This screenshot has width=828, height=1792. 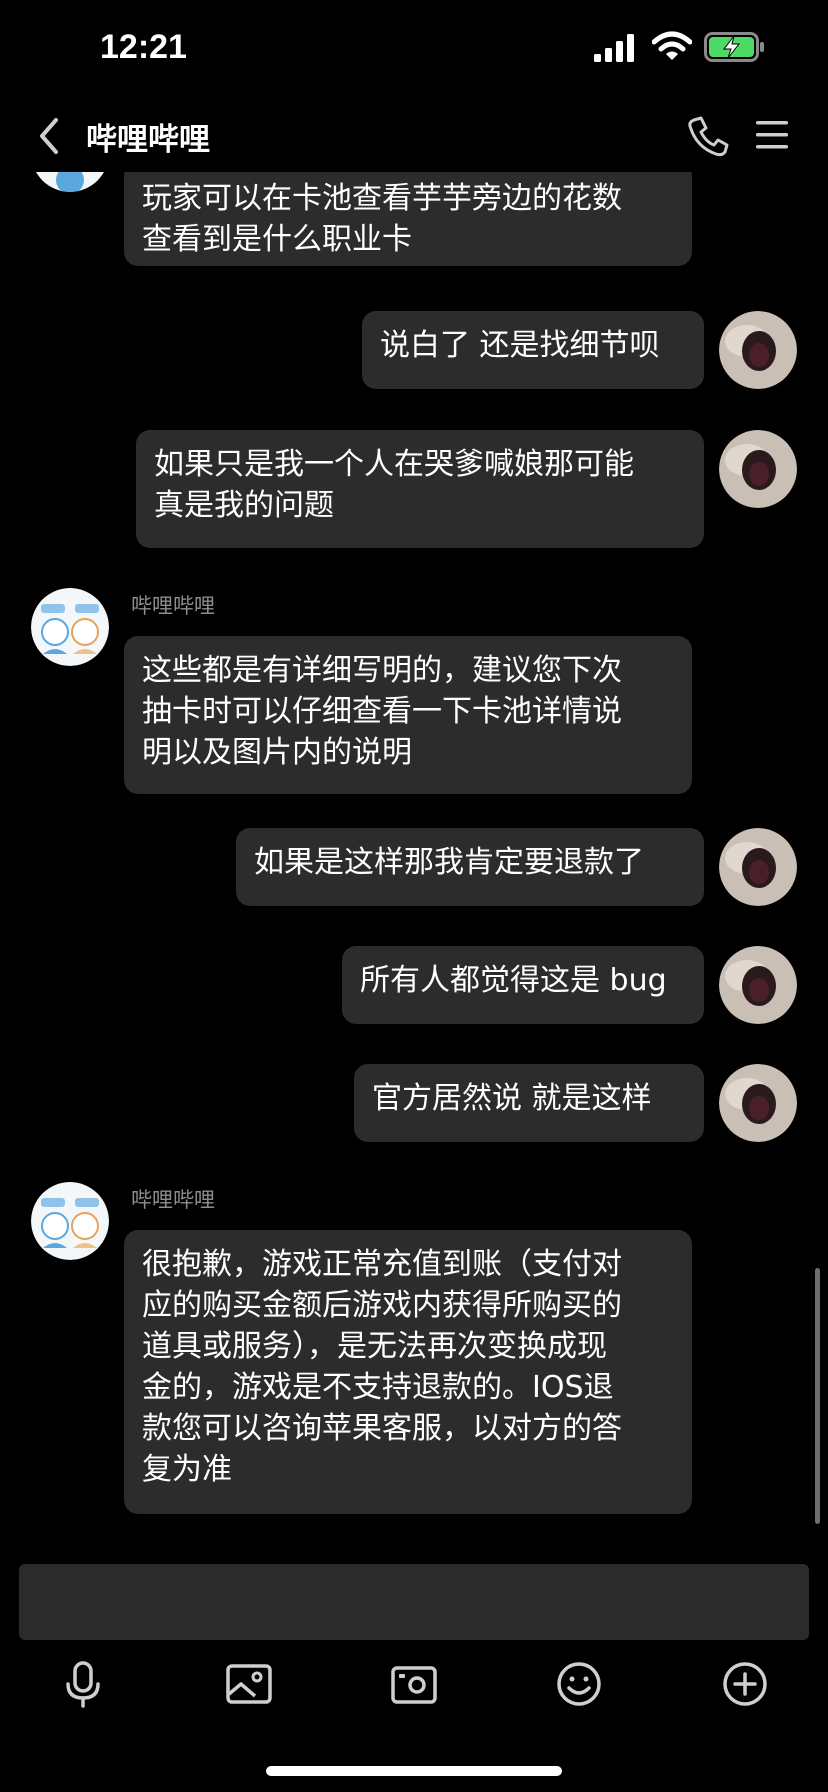 I want to click on message-input, so click(x=414, y=1602).